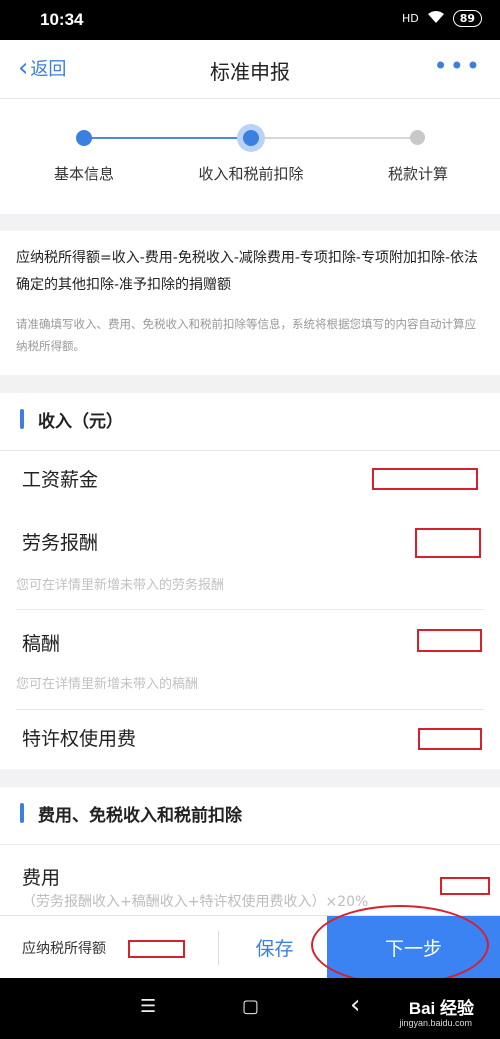  Describe the element at coordinates (250, 1006) in the screenshot. I see `home-icon: ▢` at that location.